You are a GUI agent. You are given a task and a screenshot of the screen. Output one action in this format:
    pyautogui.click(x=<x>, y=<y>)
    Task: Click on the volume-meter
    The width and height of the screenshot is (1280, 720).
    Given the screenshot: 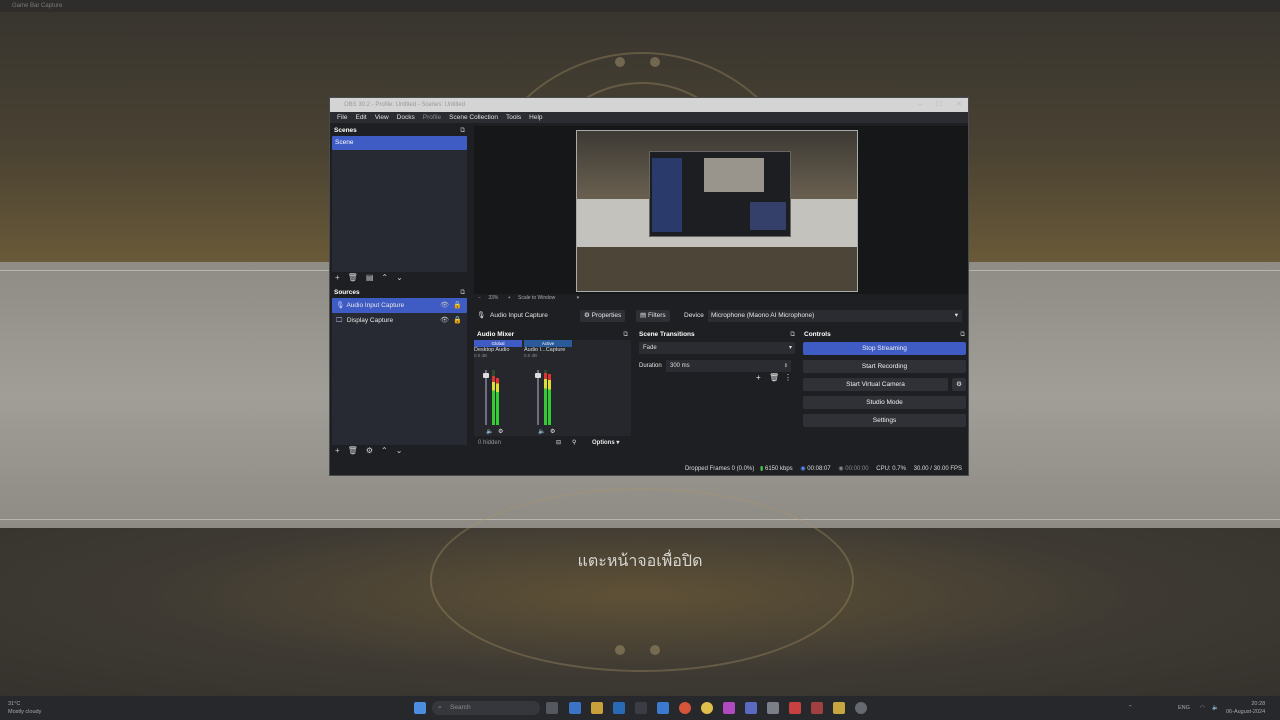 What is the action you would take?
    pyautogui.click(x=493, y=400)
    